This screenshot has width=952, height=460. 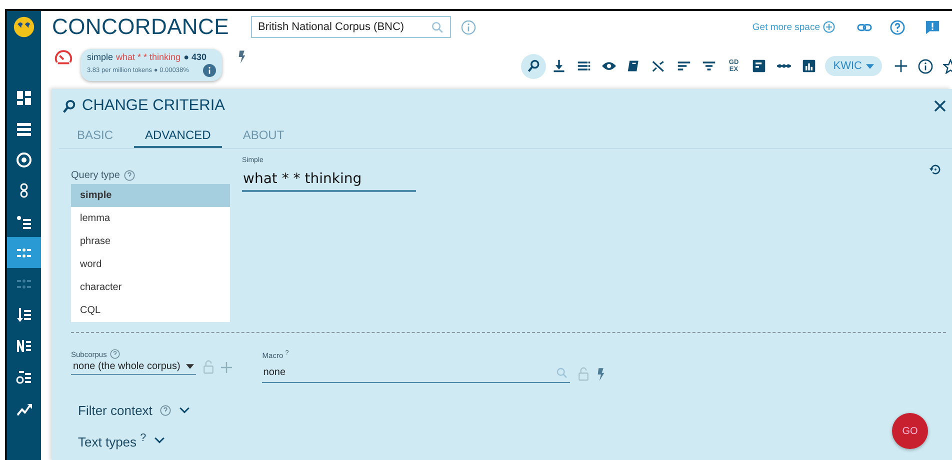 What do you see at coordinates (112, 440) in the screenshot?
I see `text-types-toggle: Text types $^{?}$` at bounding box center [112, 440].